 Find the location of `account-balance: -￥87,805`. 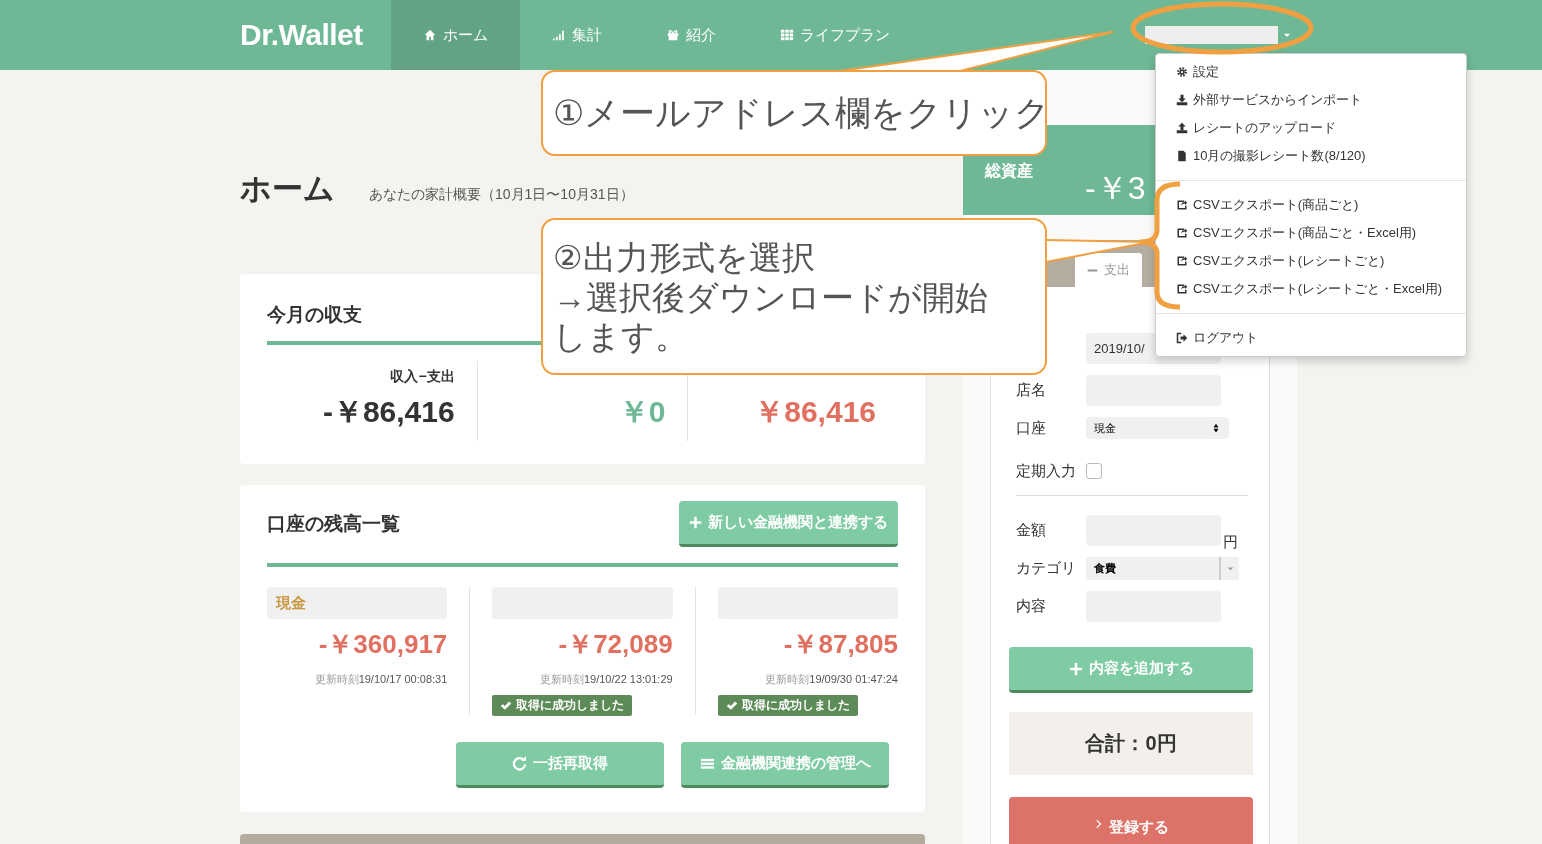

account-balance: -￥87,805 is located at coordinates (840, 644).